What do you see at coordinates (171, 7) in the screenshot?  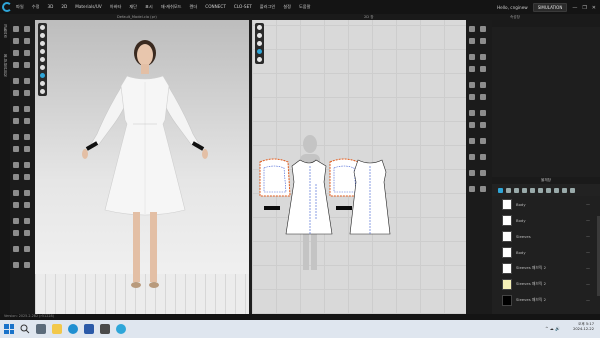 I see `menu-cache: 재-캐쉬모드` at bounding box center [171, 7].